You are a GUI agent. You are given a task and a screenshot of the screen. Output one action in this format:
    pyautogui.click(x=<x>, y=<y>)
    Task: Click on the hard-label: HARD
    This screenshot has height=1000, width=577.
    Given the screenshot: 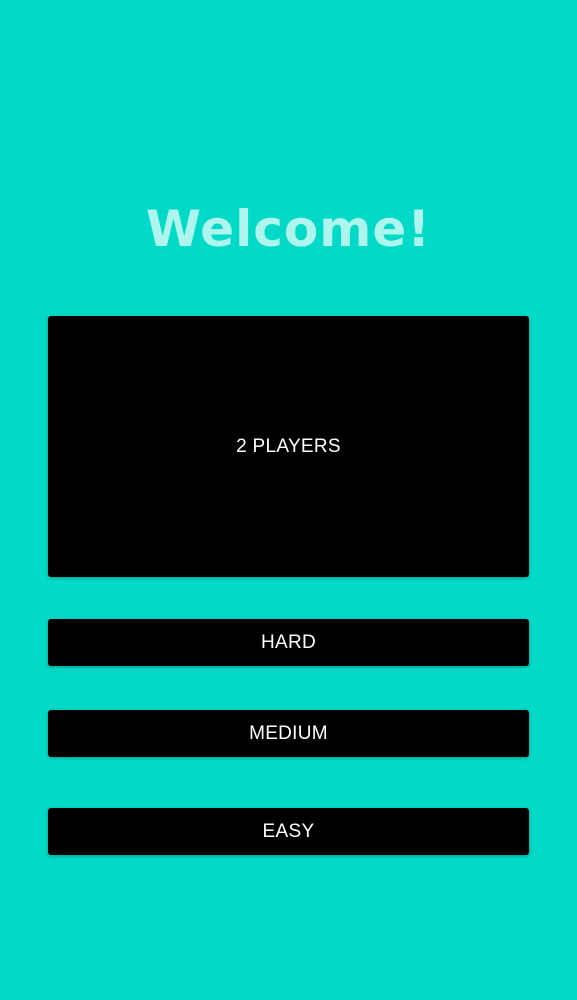 What is the action you would take?
    pyautogui.click(x=288, y=642)
    